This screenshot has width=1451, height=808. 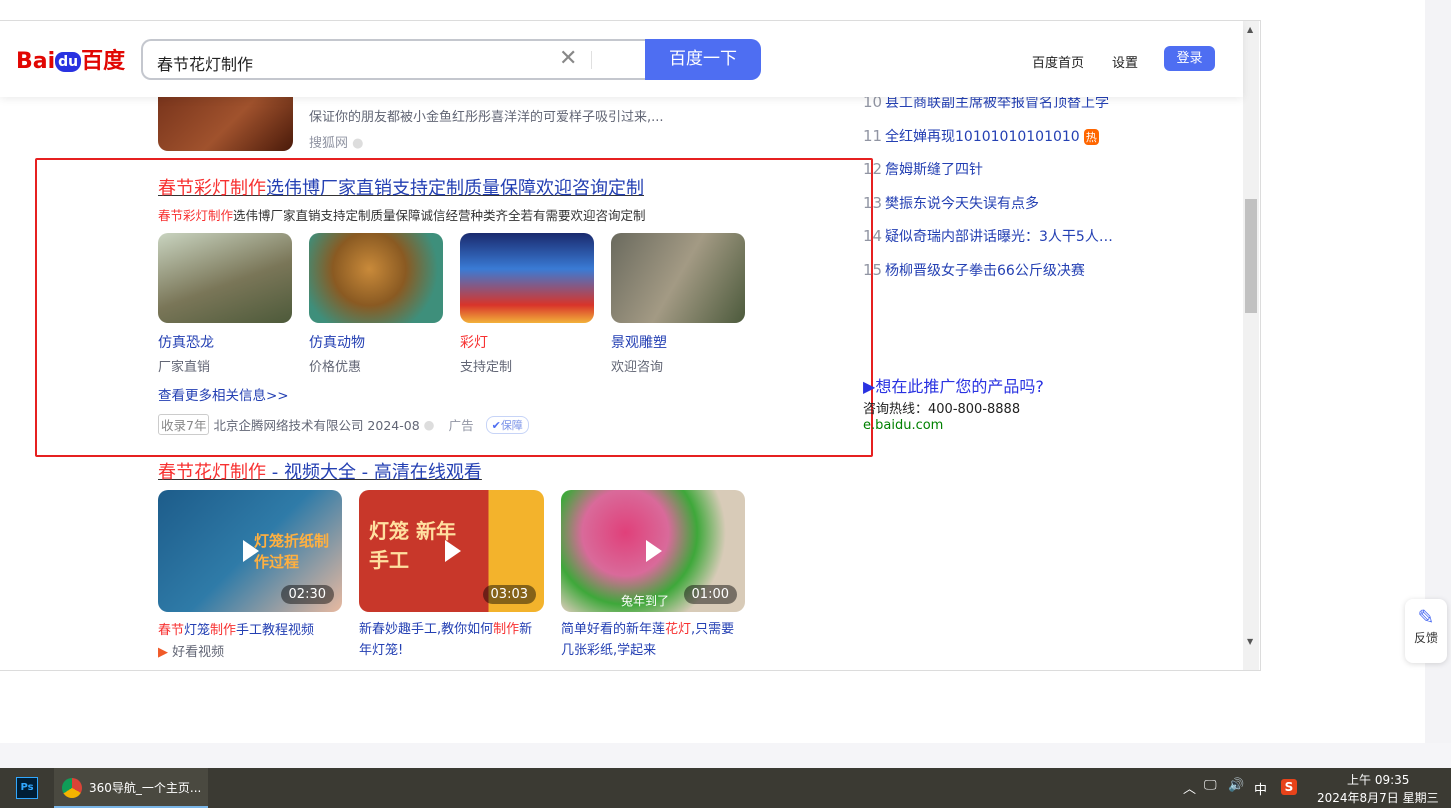 I want to click on tray-chevron-icon: ︿, so click(x=1189, y=787).